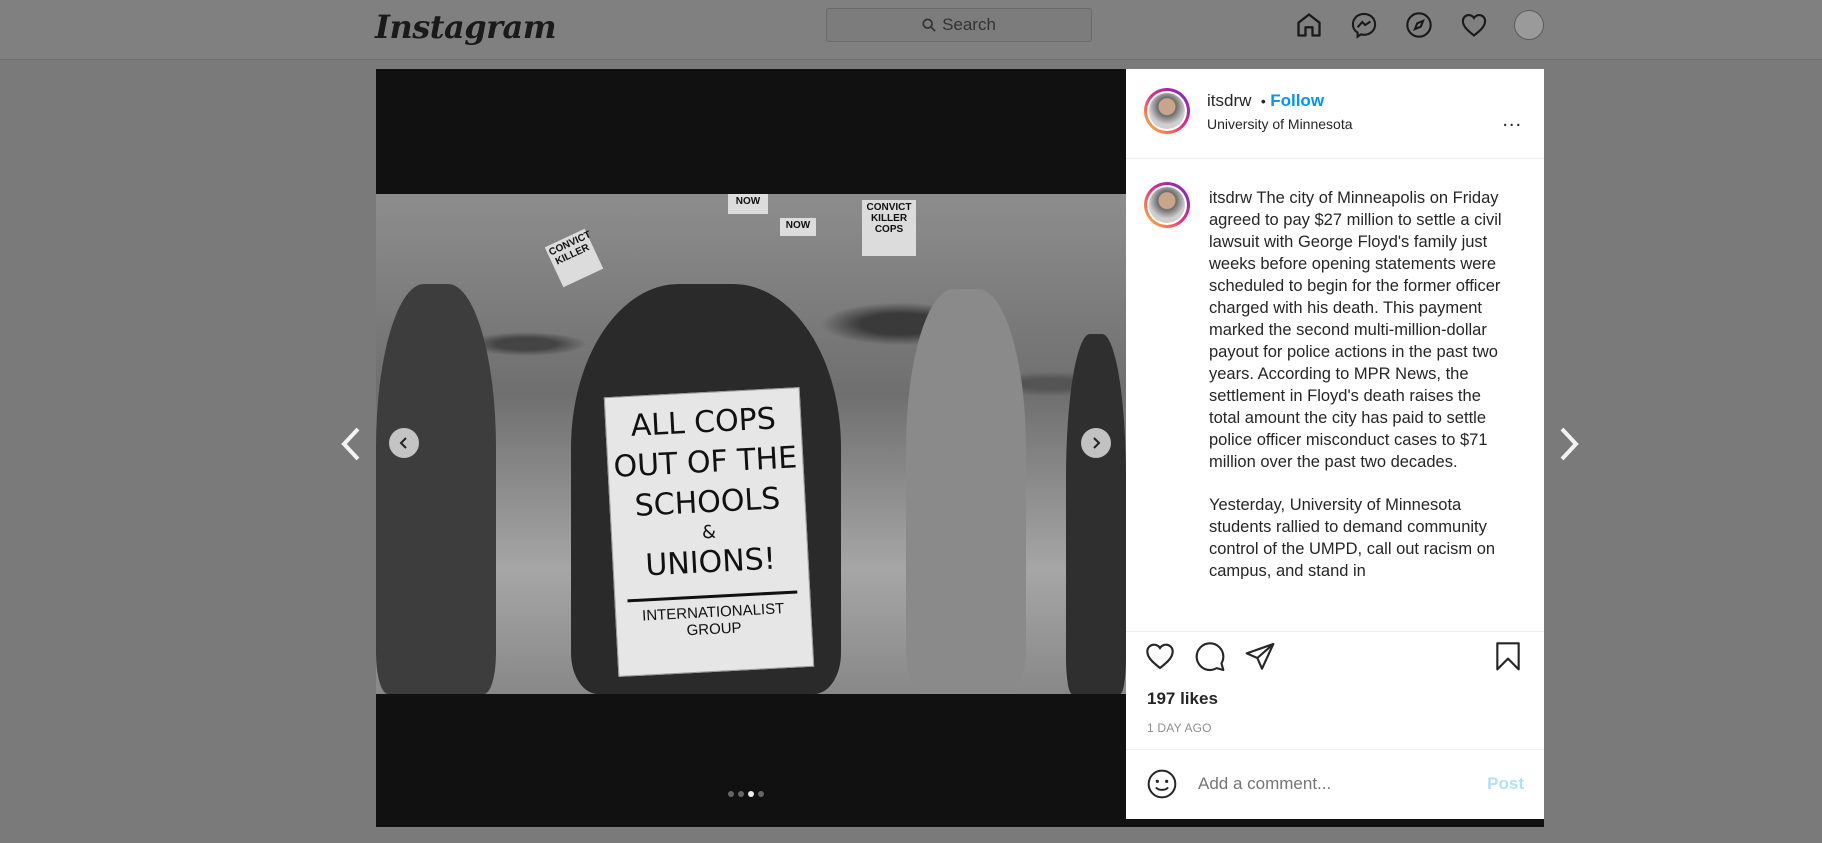 The height and width of the screenshot is (843, 1822). Describe the element at coordinates (1364, 25) in the screenshot. I see `messenger-icon` at that location.